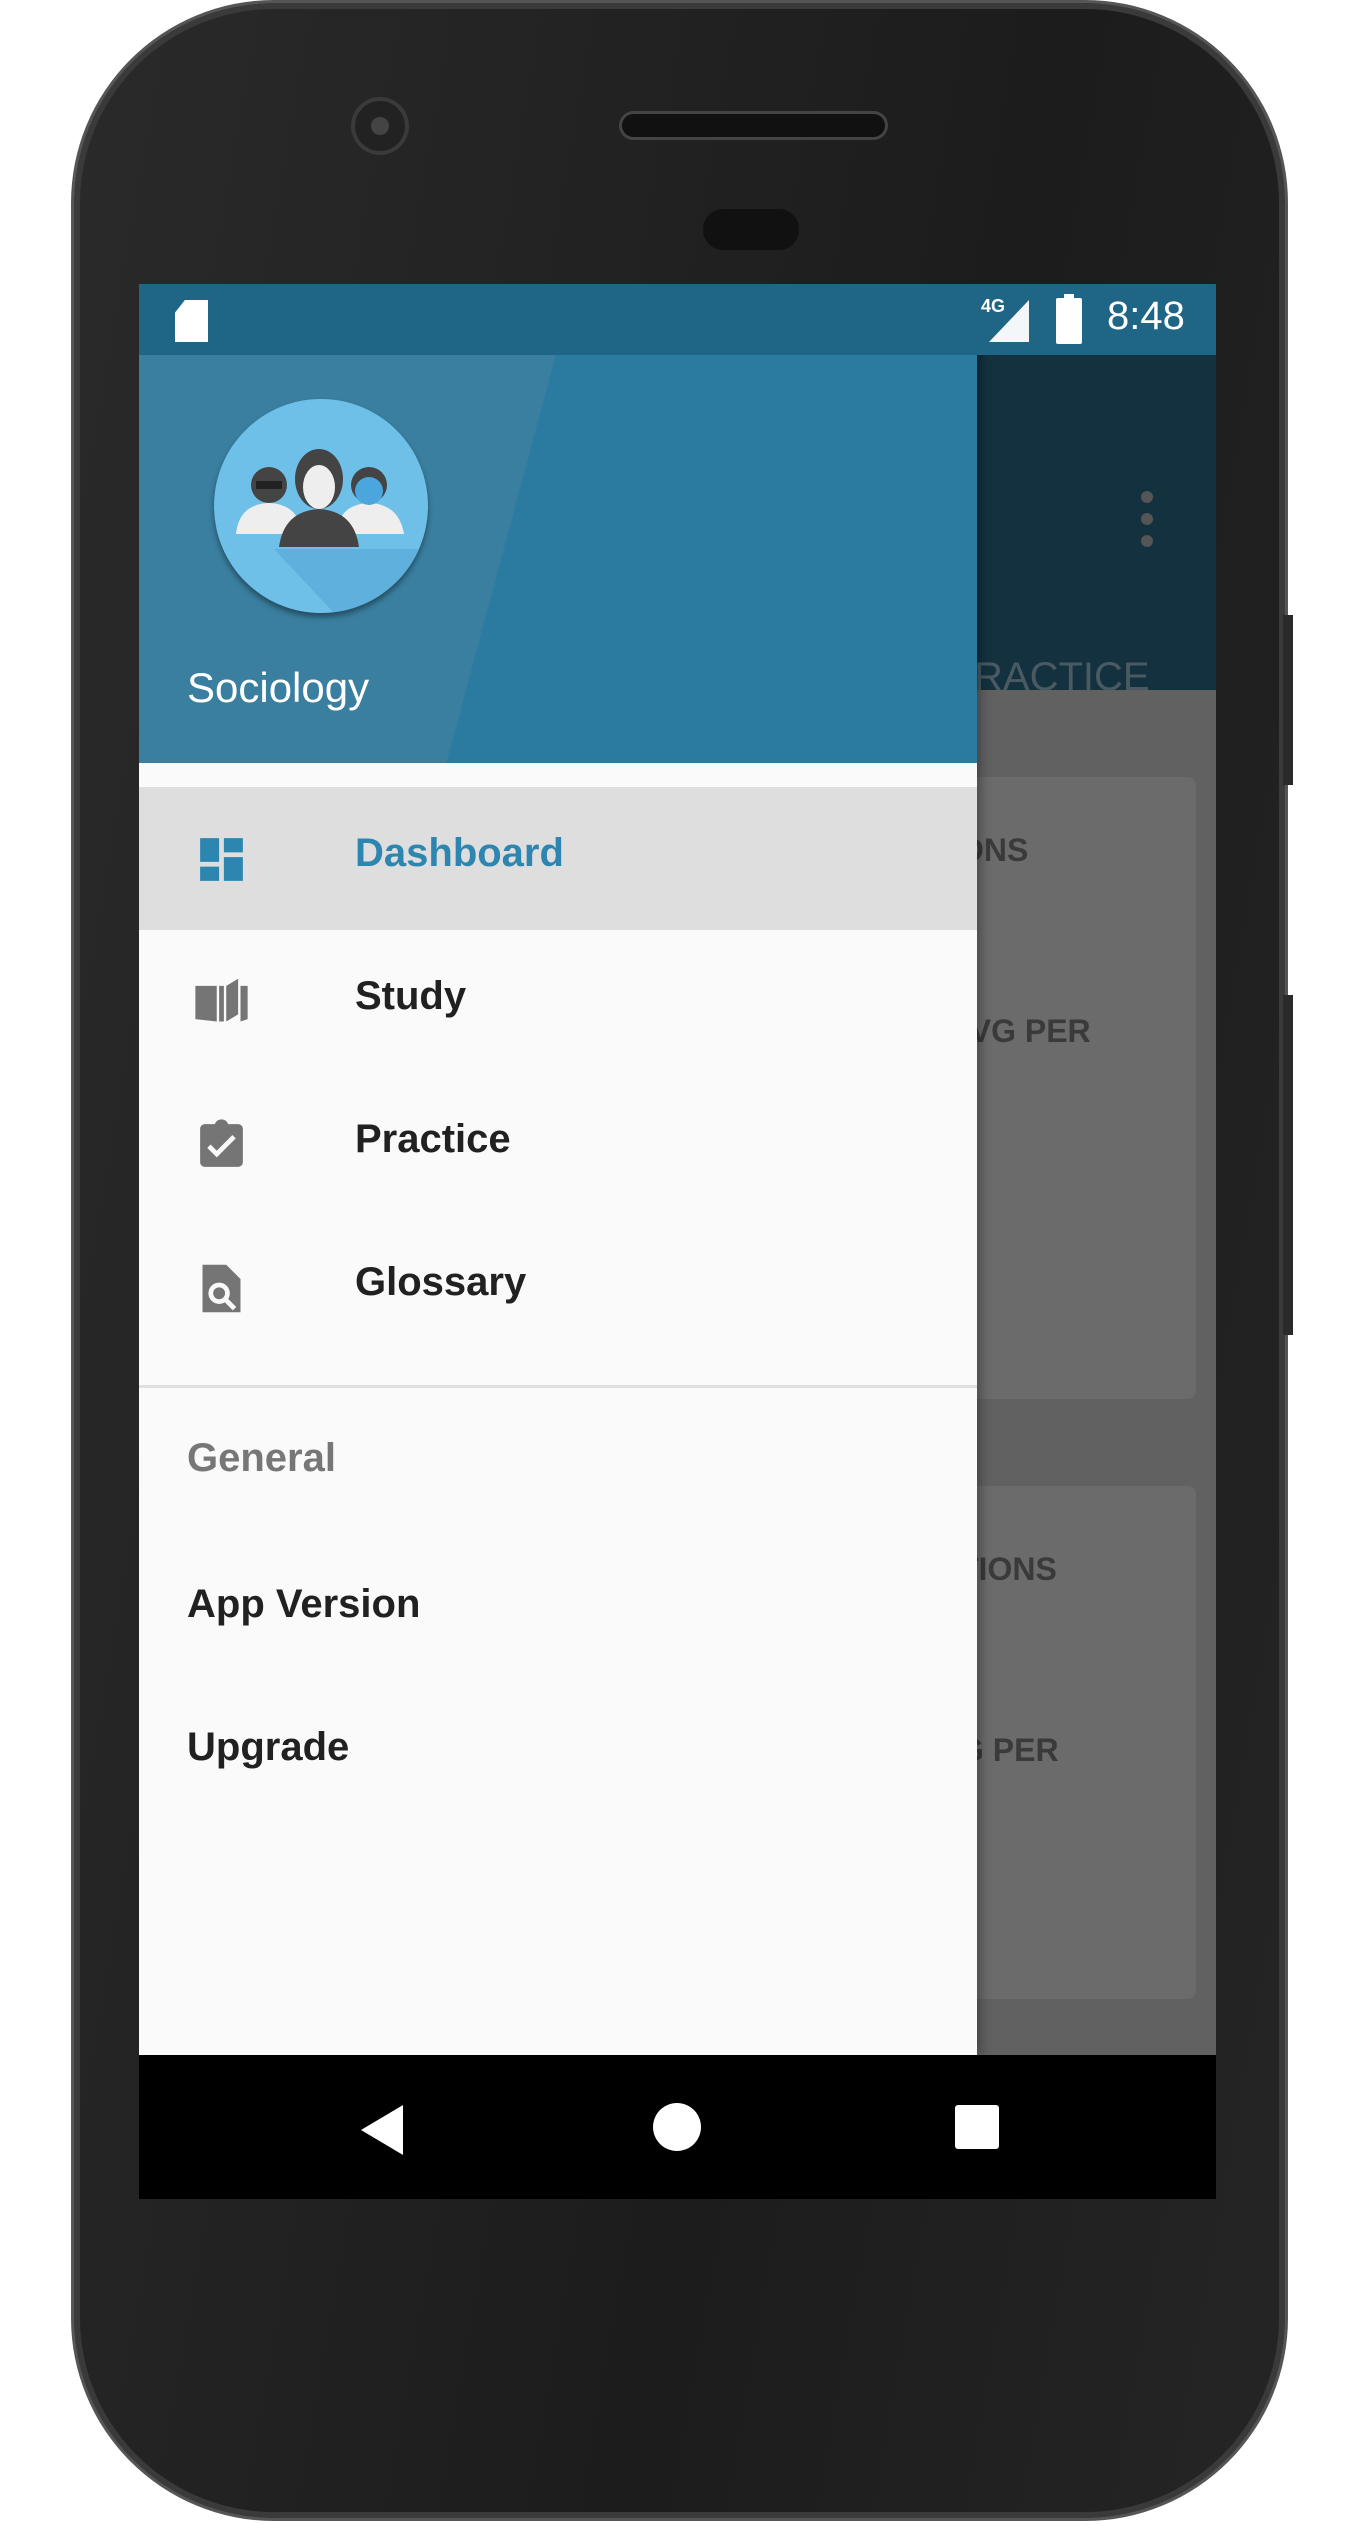 This screenshot has width=1370, height=2534. I want to click on stats-card: TIONS G PER, so click(1067, 1742).